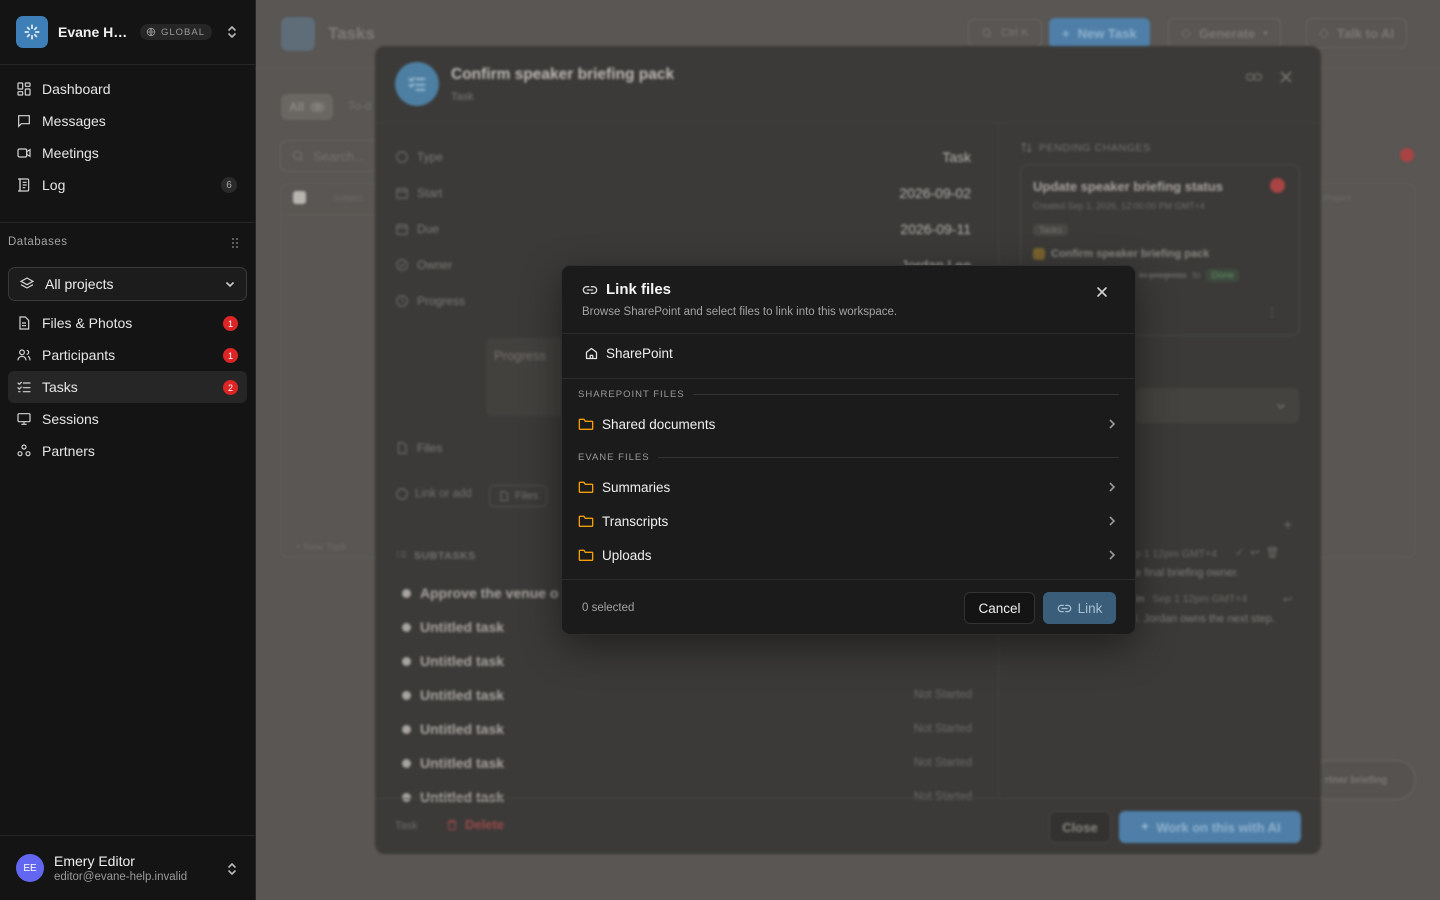  Describe the element at coordinates (127, 284) in the screenshot. I see `project-select: All projects` at that location.